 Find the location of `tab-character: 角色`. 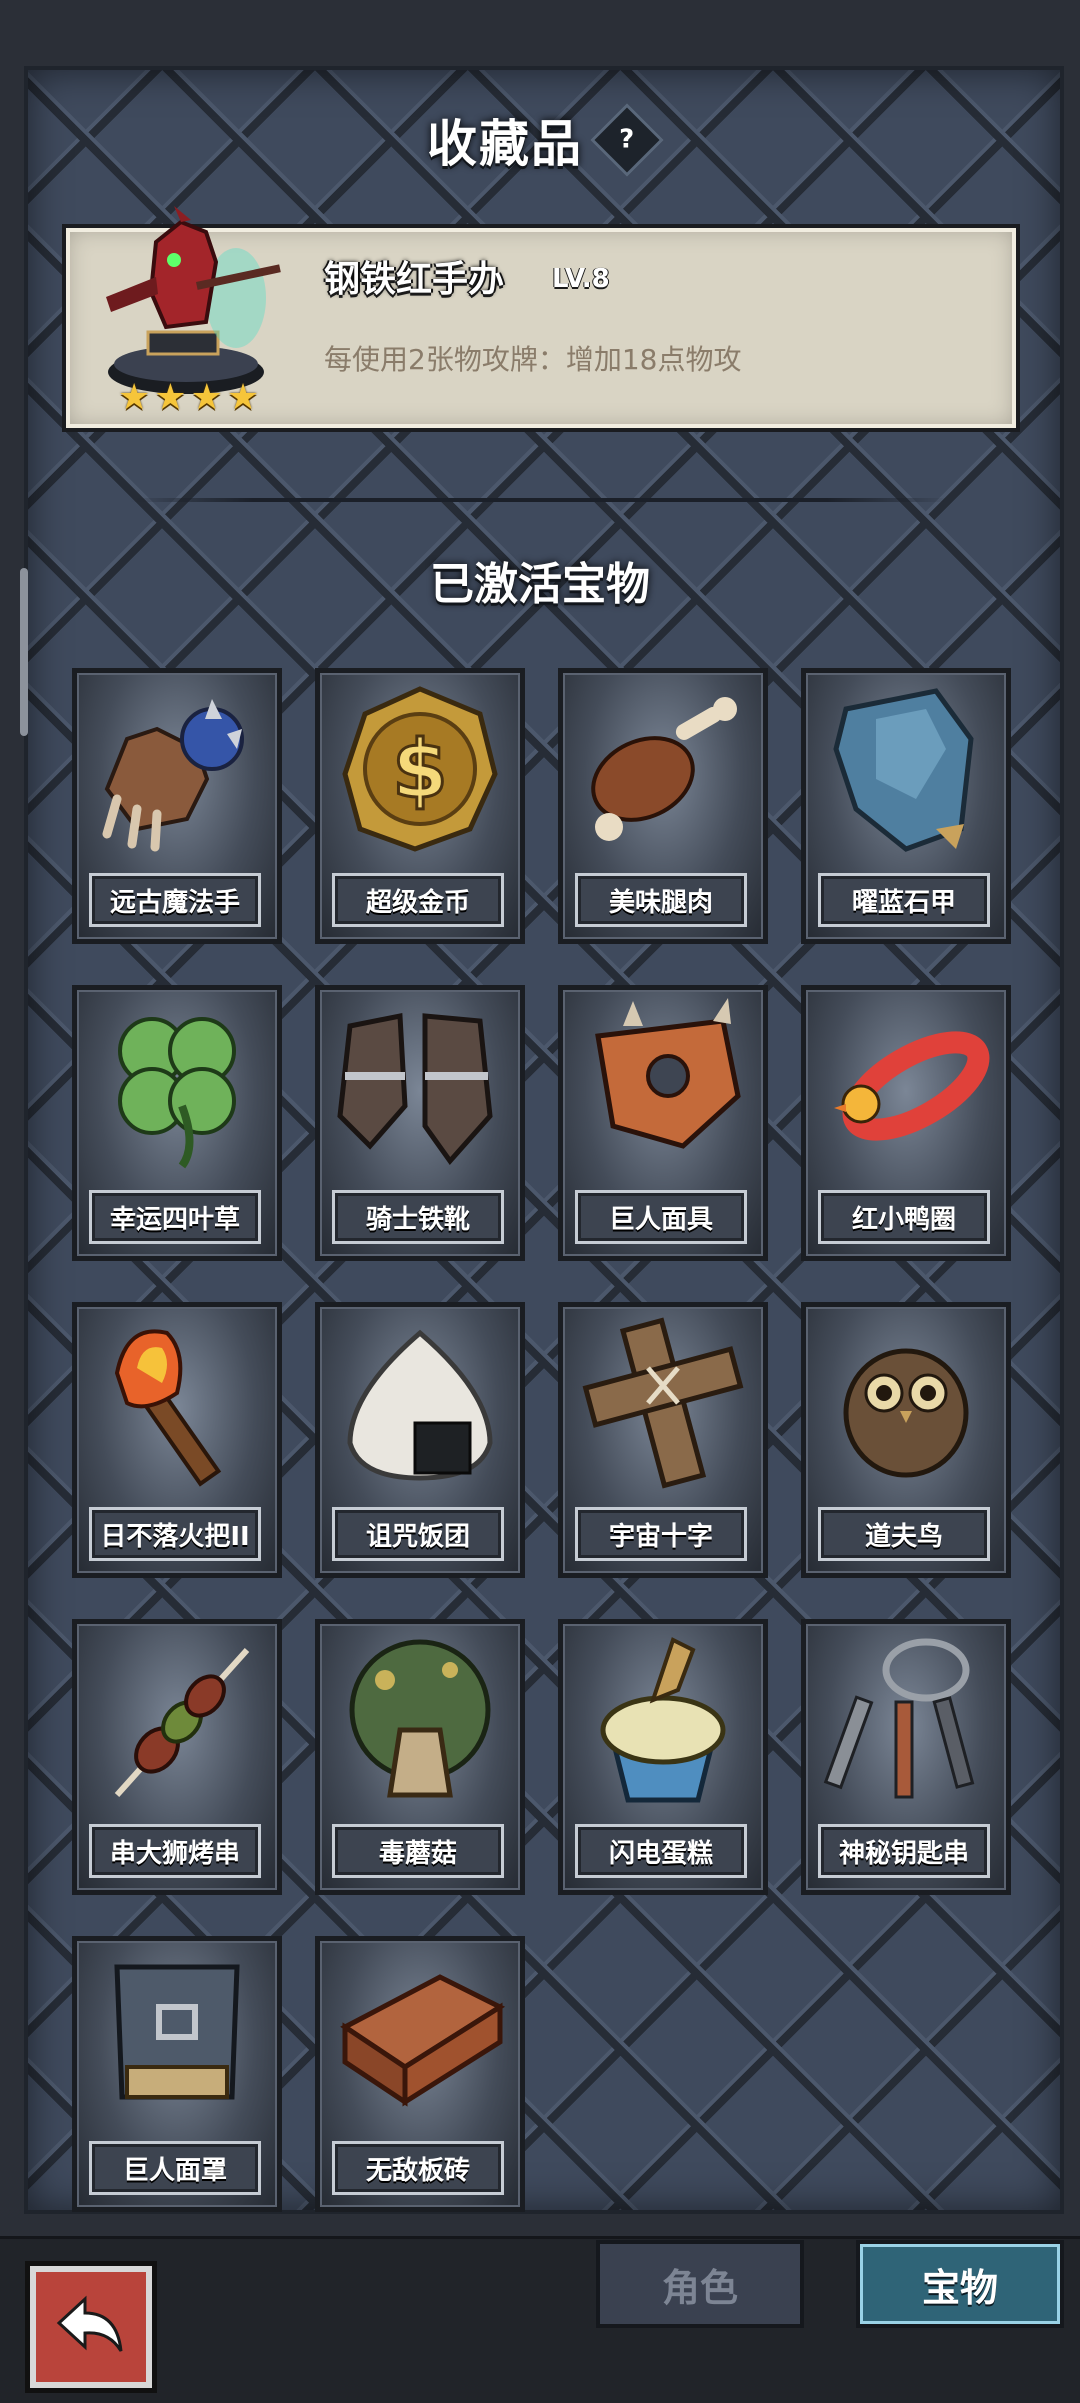

tab-character: 角色 is located at coordinates (700, 2284).